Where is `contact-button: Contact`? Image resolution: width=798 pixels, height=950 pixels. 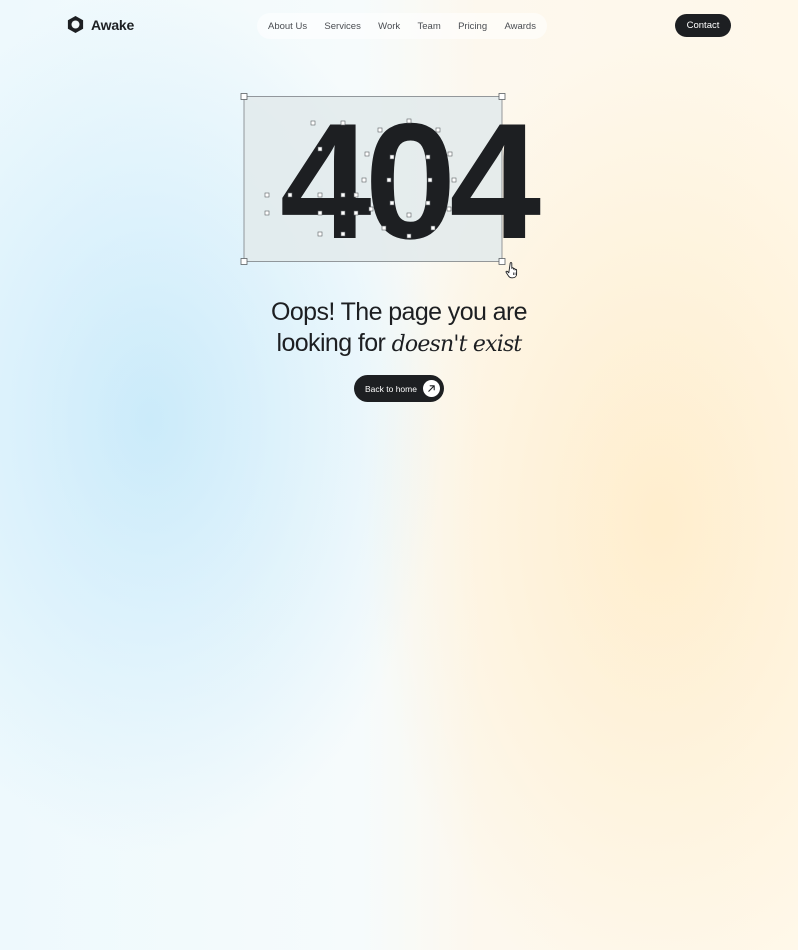
contact-button: Contact is located at coordinates (703, 25).